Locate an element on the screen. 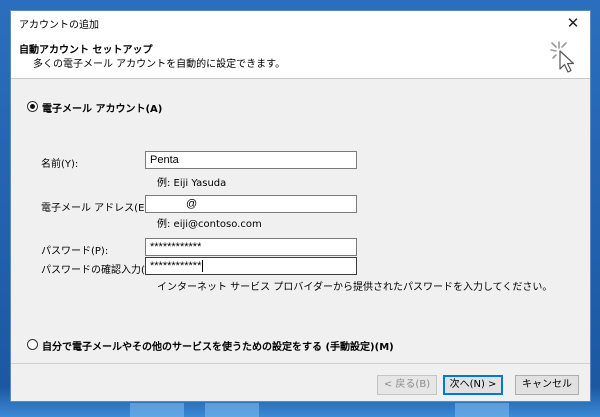  name-hint: 例: Eiji Yasuda is located at coordinates (192, 183).